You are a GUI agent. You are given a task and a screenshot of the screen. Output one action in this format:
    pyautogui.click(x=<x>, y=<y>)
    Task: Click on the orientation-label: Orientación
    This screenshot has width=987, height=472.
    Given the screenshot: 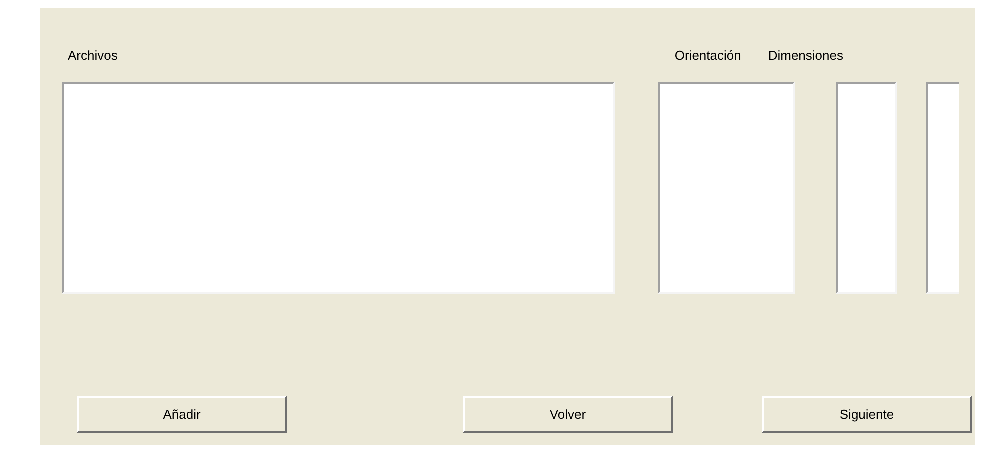 What is the action you would take?
    pyautogui.click(x=708, y=56)
    